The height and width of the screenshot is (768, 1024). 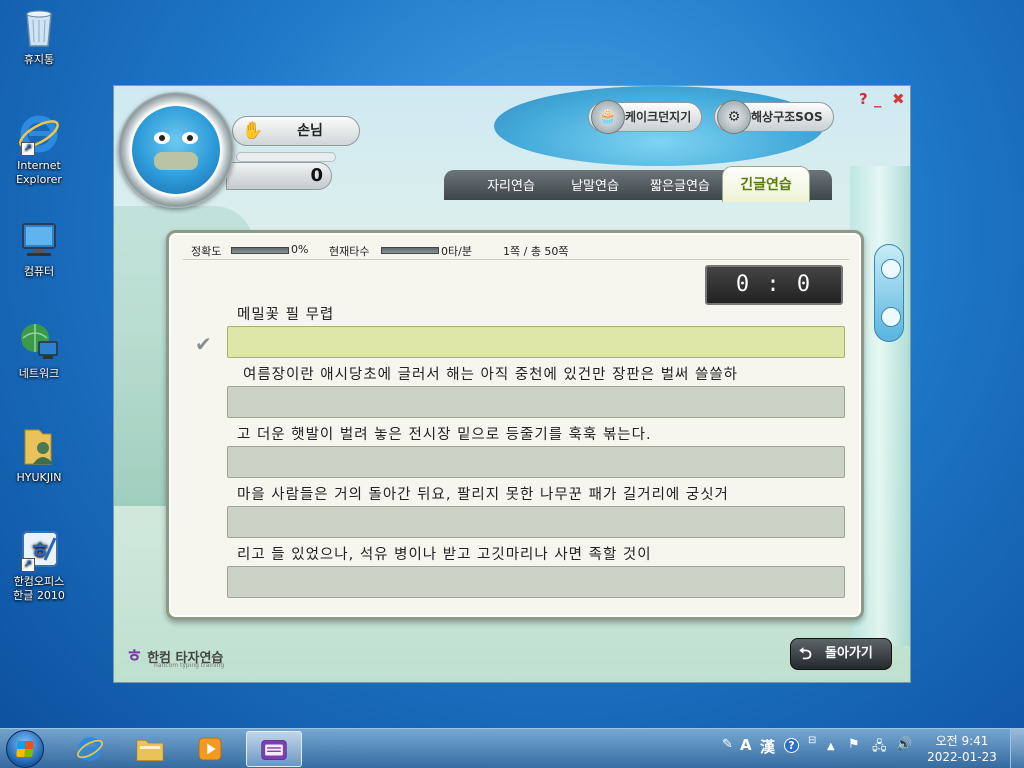 I want to click on folder-icon, so click(x=150, y=750).